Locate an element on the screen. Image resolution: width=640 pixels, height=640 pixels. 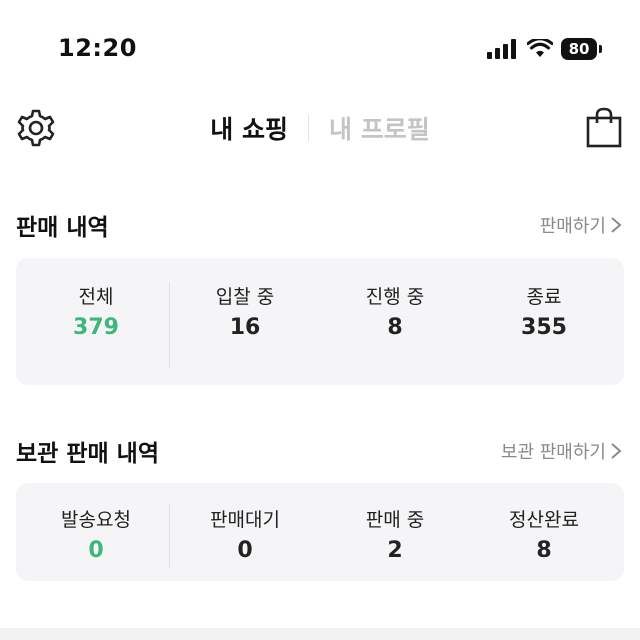
section-separator is located at coordinates (320, 634).